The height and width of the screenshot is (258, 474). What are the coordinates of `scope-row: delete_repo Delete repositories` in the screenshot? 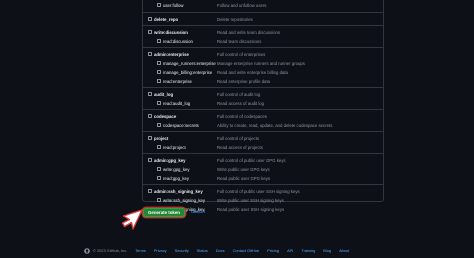 It's located at (263, 19).